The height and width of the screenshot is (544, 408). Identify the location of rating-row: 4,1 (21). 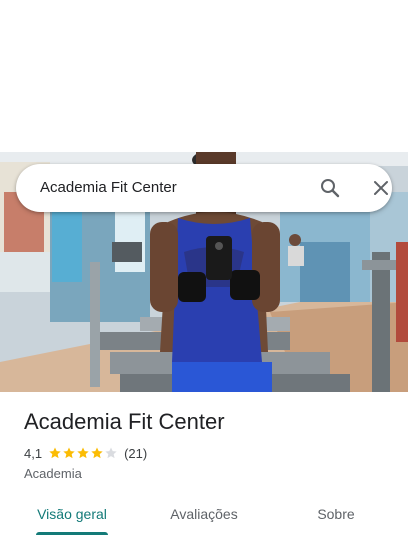
(85, 453).